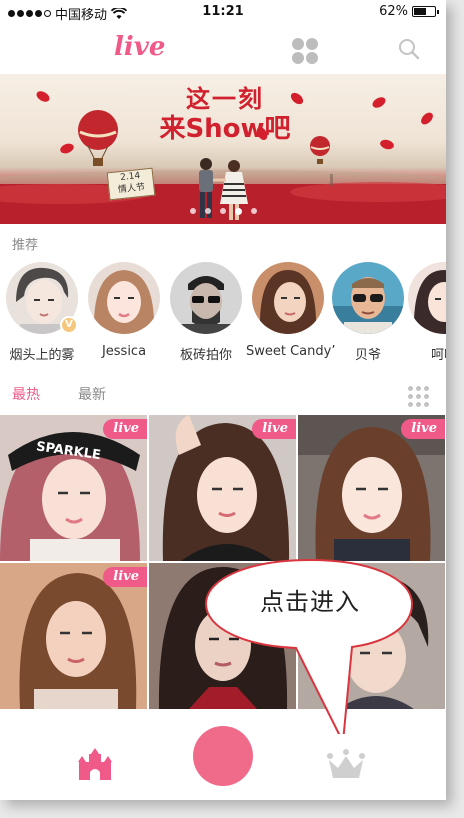 This screenshot has height=818, width=464. Describe the element at coordinates (367, 355) in the screenshot. I see `recommend-user-name: 贝爷` at that location.